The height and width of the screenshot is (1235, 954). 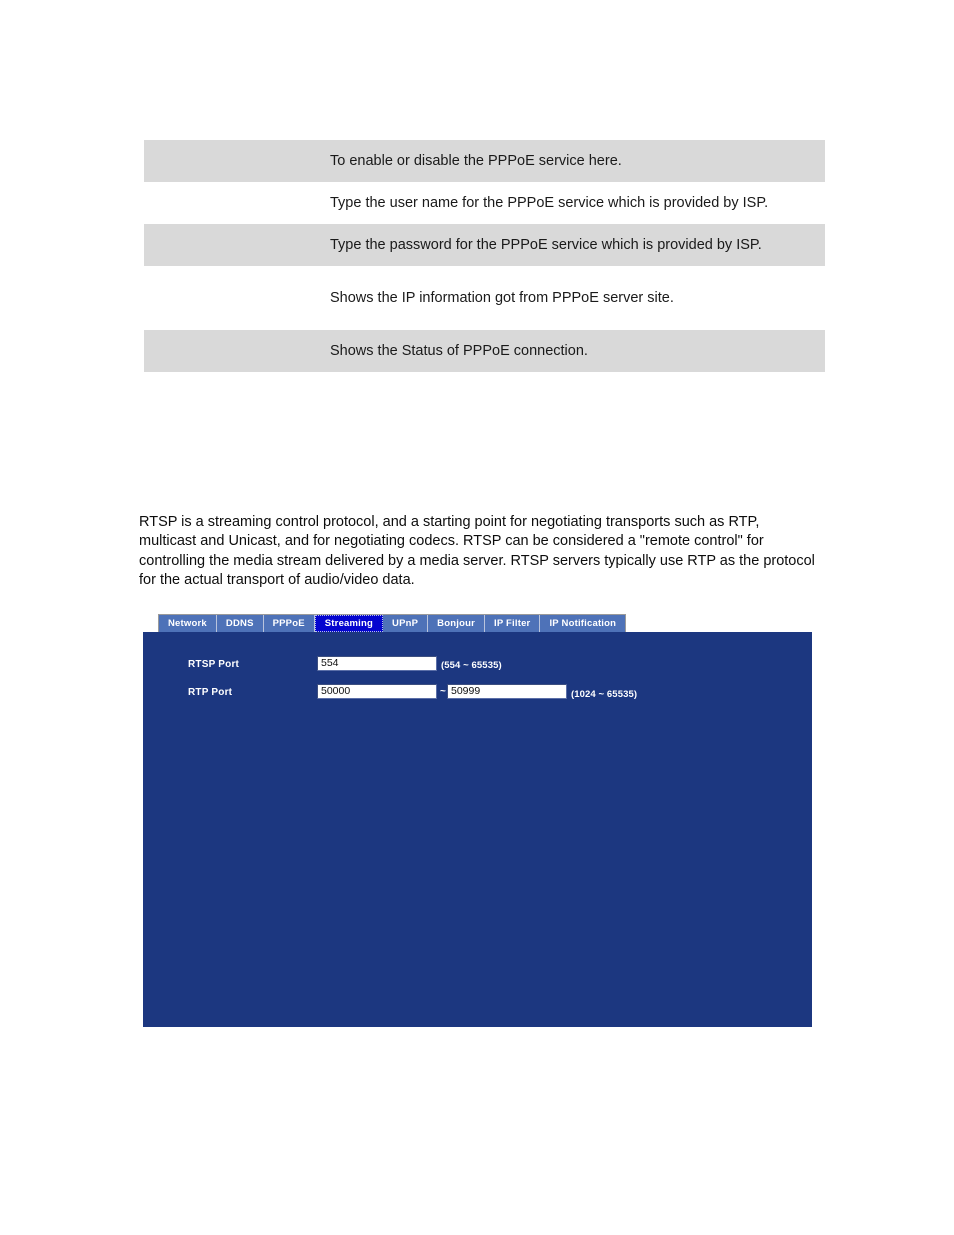 What do you see at coordinates (377, 663) in the screenshot?
I see `rtsp-port-input` at bounding box center [377, 663].